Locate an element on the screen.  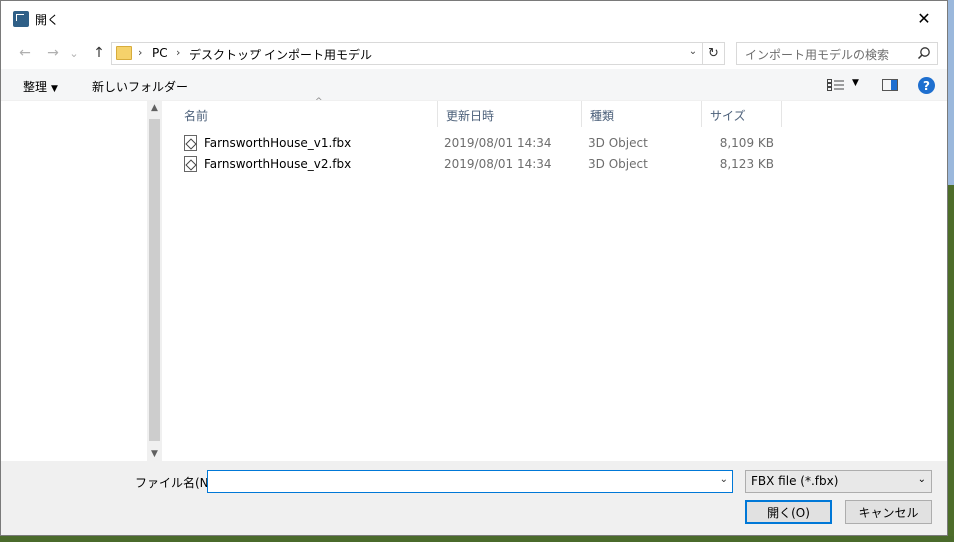
column-header-type: 種類 is located at coordinates (642, 114).